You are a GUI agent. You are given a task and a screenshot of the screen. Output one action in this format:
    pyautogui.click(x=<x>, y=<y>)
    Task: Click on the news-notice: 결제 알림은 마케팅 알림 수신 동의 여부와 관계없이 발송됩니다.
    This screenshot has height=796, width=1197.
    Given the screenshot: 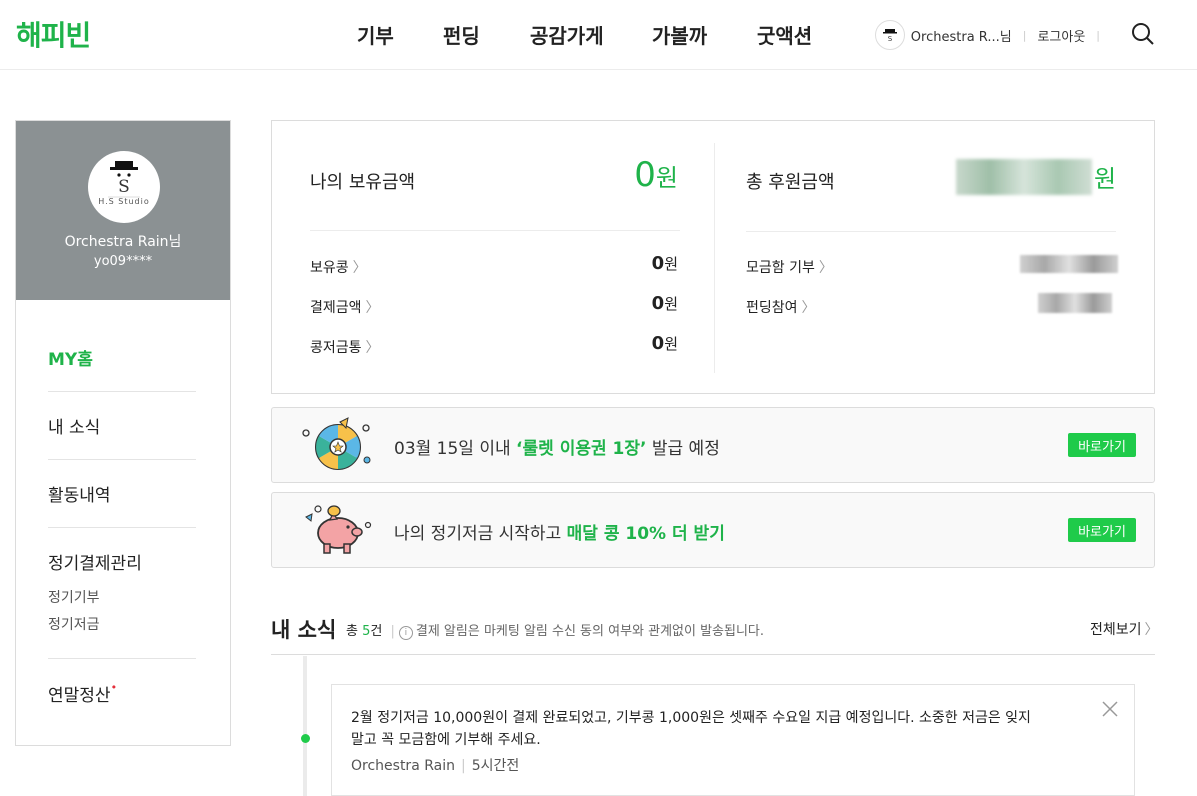 What is the action you would take?
    pyautogui.click(x=590, y=631)
    